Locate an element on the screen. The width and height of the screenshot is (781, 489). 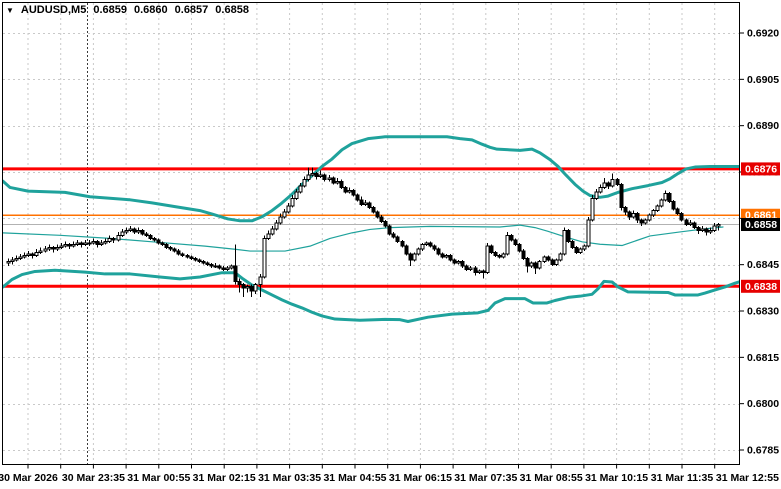
price-axis-label: 0.6890 is located at coordinates (763, 126).